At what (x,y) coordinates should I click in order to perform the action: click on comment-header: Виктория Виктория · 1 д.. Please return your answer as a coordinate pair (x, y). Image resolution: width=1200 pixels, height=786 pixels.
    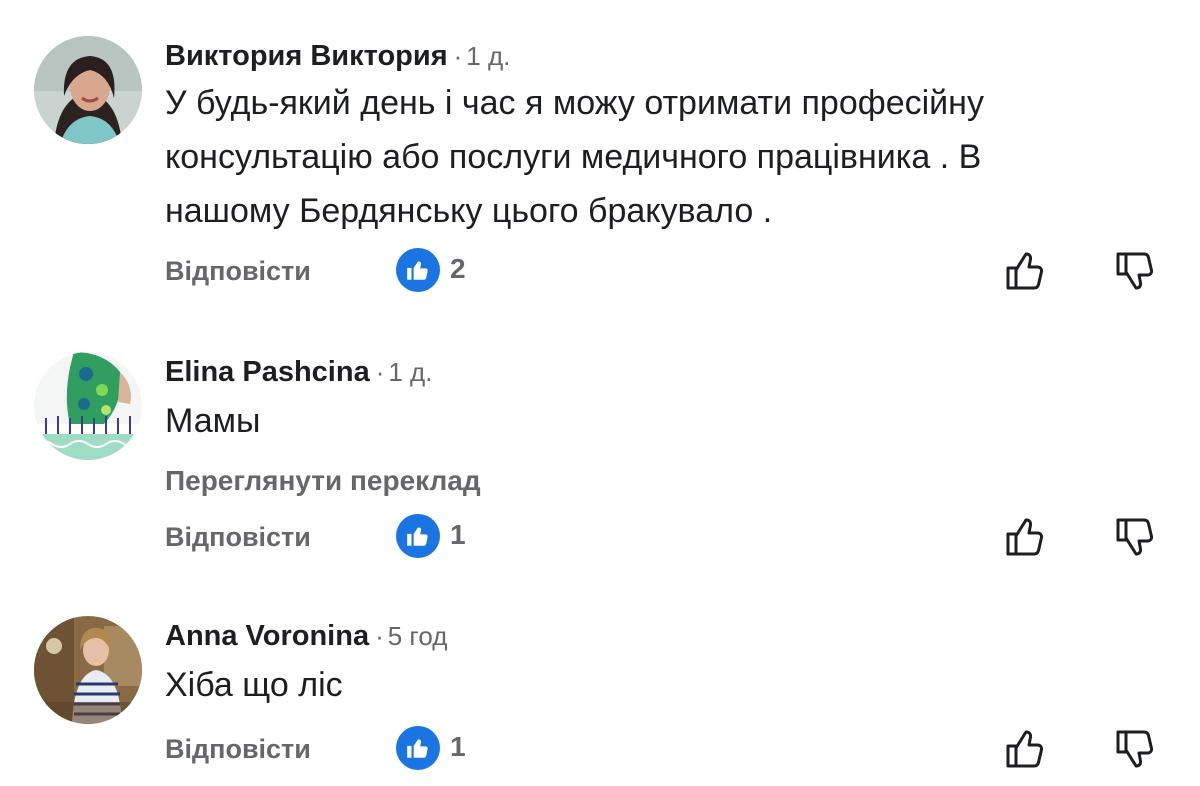
    Looking at the image, I should click on (337, 56).